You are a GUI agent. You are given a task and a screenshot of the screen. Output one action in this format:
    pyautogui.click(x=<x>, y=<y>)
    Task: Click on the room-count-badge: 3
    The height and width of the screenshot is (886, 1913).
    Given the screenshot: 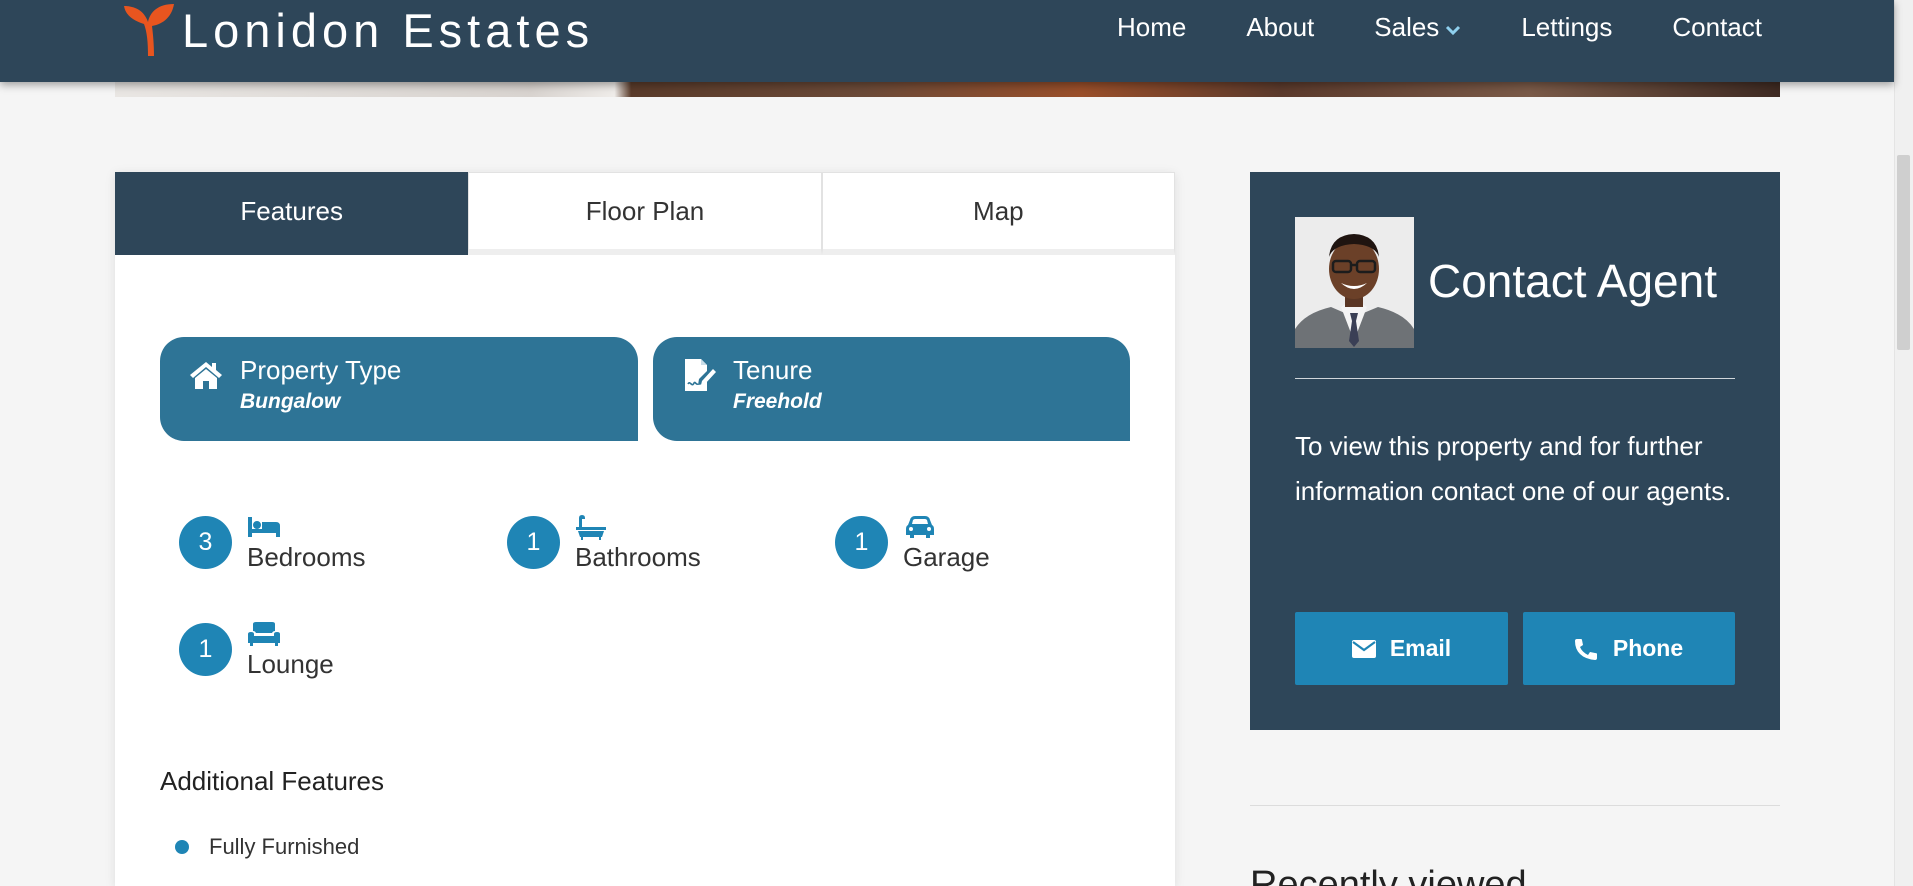 What is the action you would take?
    pyautogui.click(x=205, y=542)
    